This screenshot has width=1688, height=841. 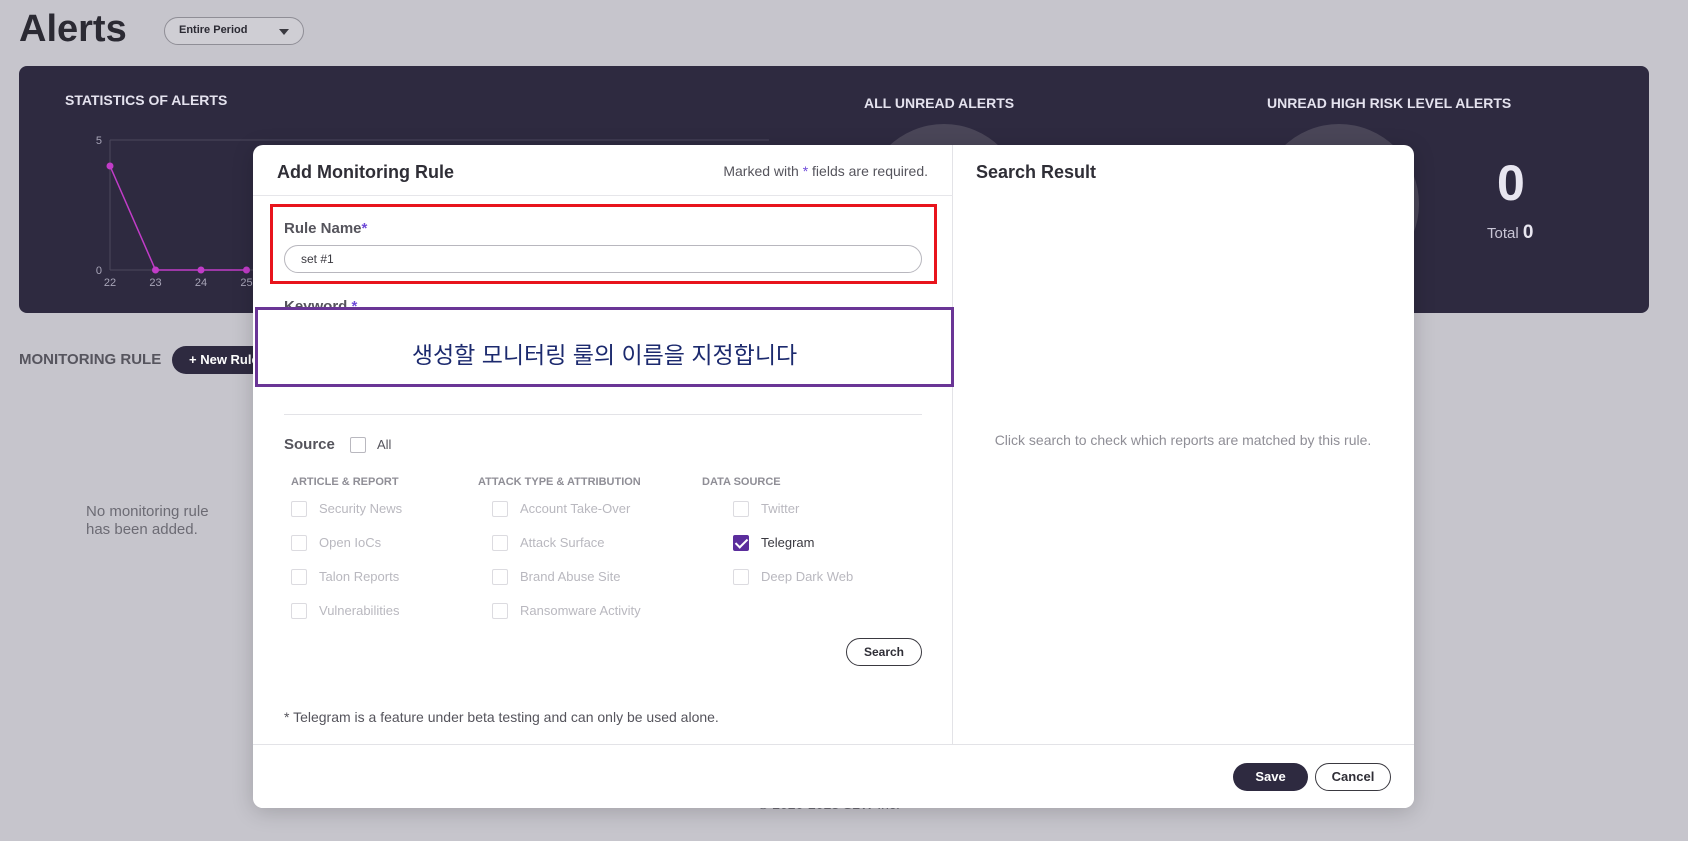 I want to click on required-note: Marked with * fields are required., so click(x=825, y=171).